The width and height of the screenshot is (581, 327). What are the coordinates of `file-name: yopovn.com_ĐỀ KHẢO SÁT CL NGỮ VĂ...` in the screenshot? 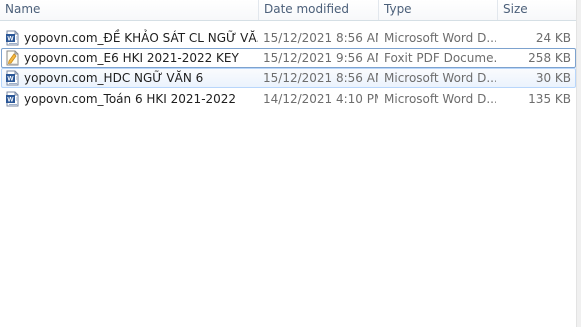 It's located at (141, 38).